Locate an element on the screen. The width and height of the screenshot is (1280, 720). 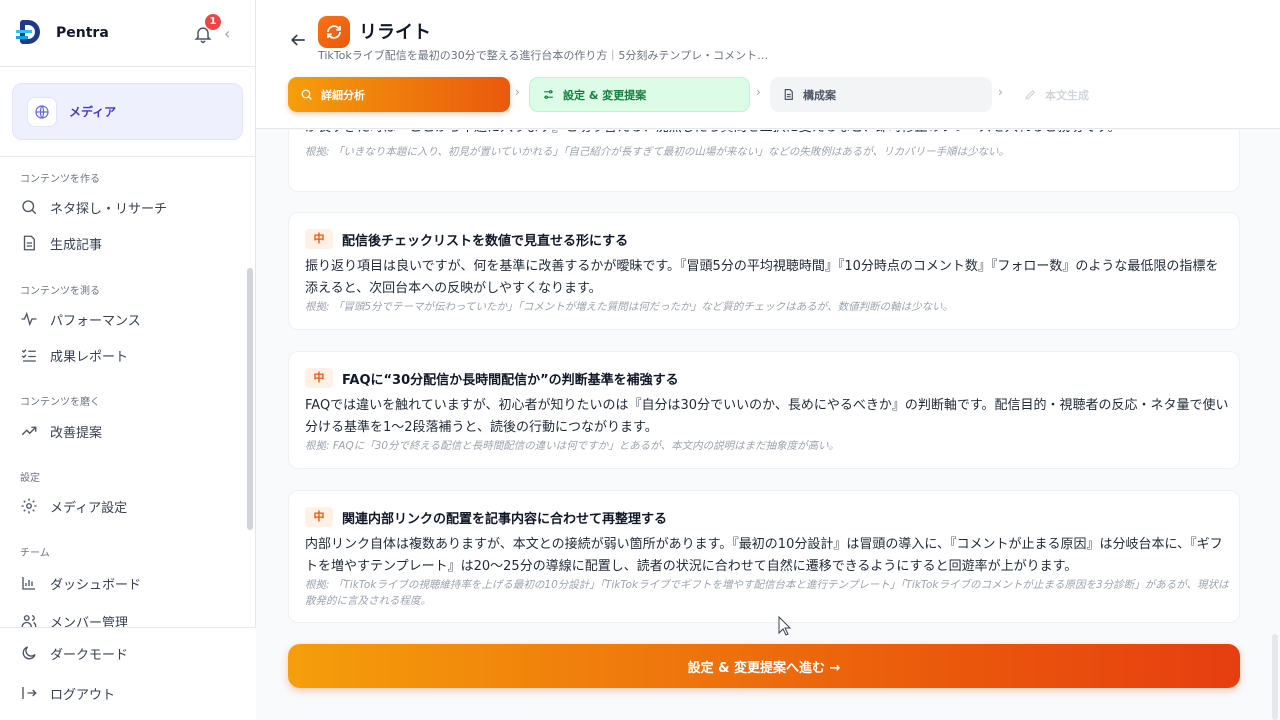
content-scrollbar is located at coordinates (1275, 677).